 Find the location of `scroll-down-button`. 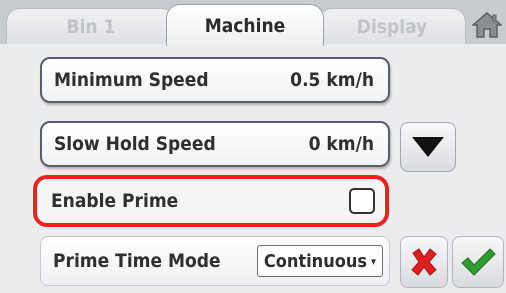

scroll-down-button is located at coordinates (428, 147).